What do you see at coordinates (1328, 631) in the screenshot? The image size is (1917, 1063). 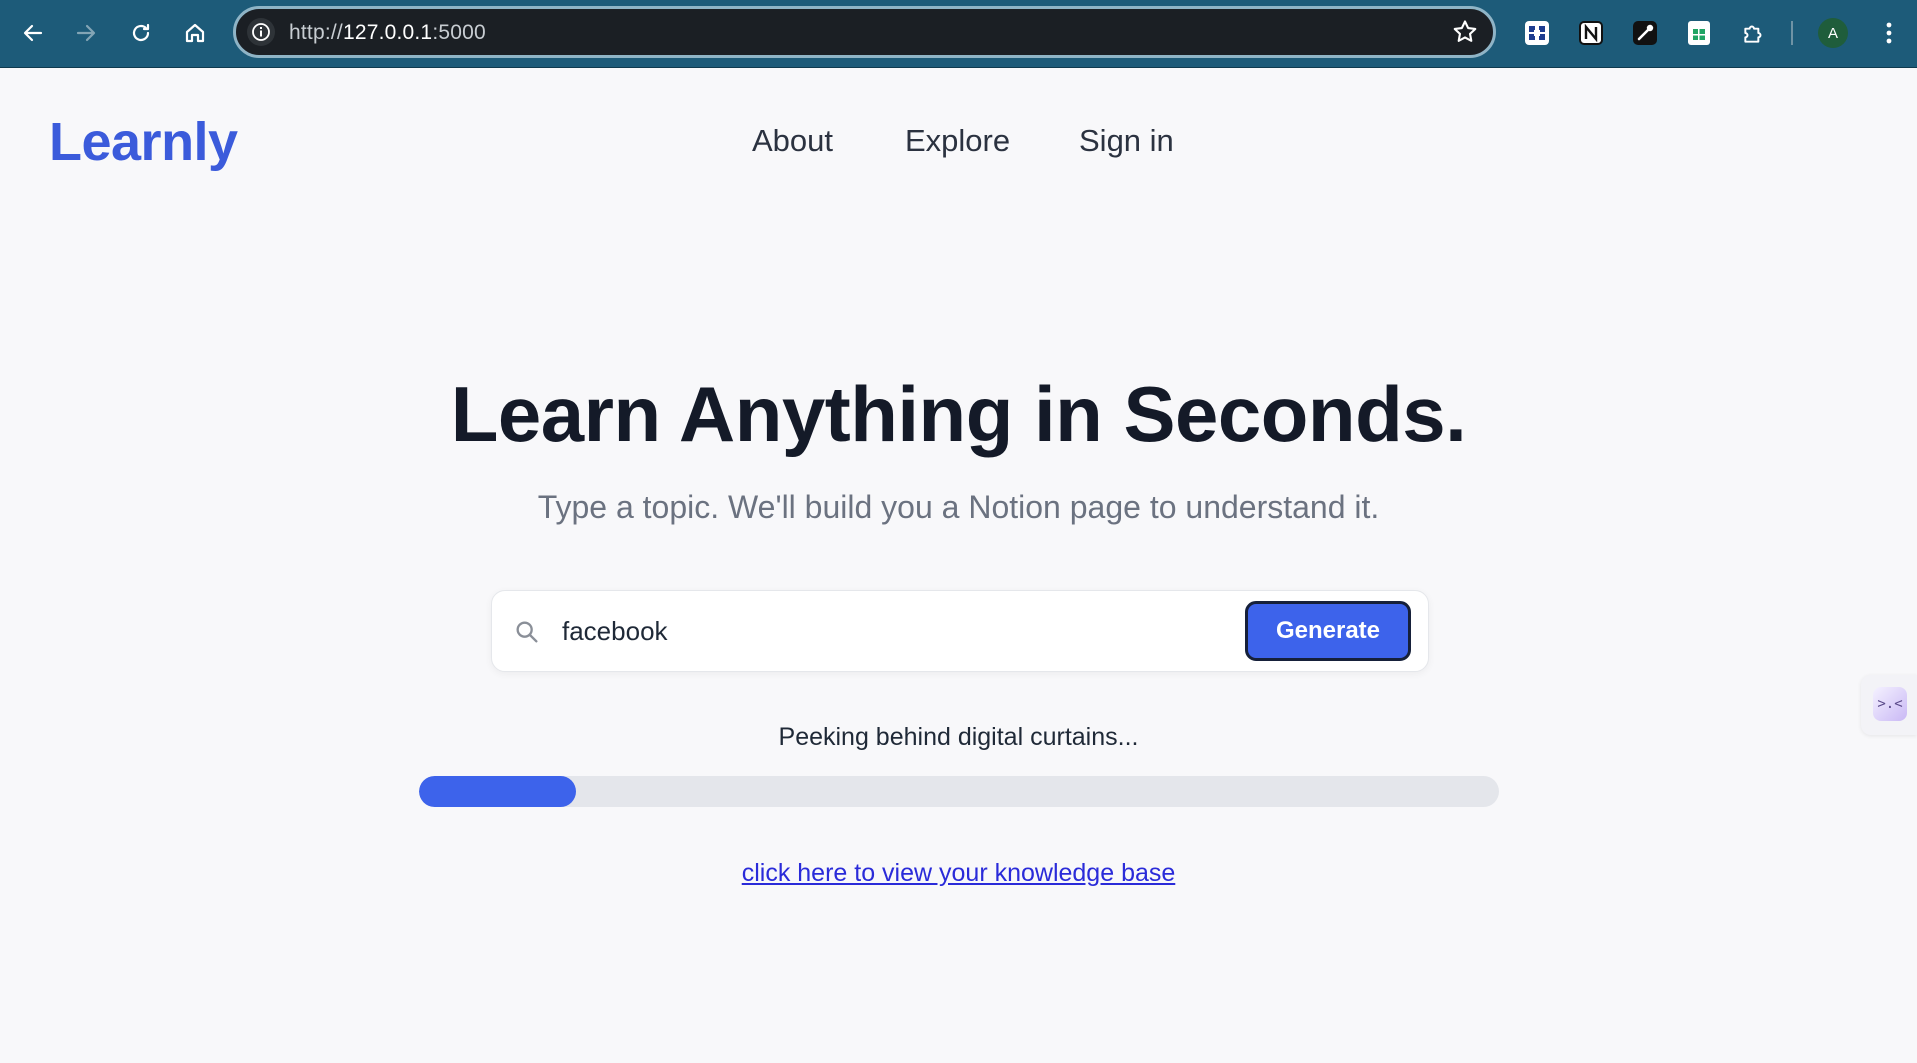 I see `generate-button: Generate` at bounding box center [1328, 631].